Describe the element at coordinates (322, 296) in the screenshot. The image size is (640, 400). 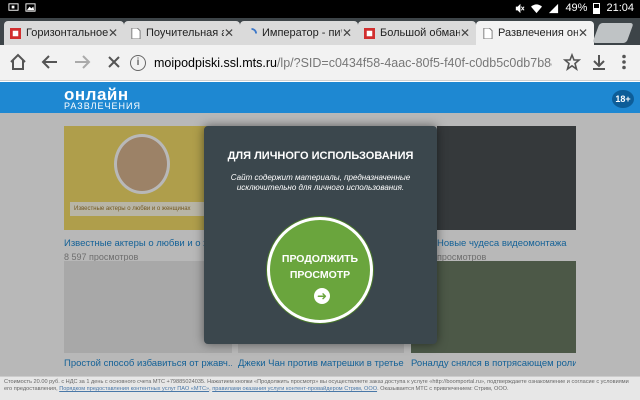
I see `arrow-right-icon: ➜` at that location.